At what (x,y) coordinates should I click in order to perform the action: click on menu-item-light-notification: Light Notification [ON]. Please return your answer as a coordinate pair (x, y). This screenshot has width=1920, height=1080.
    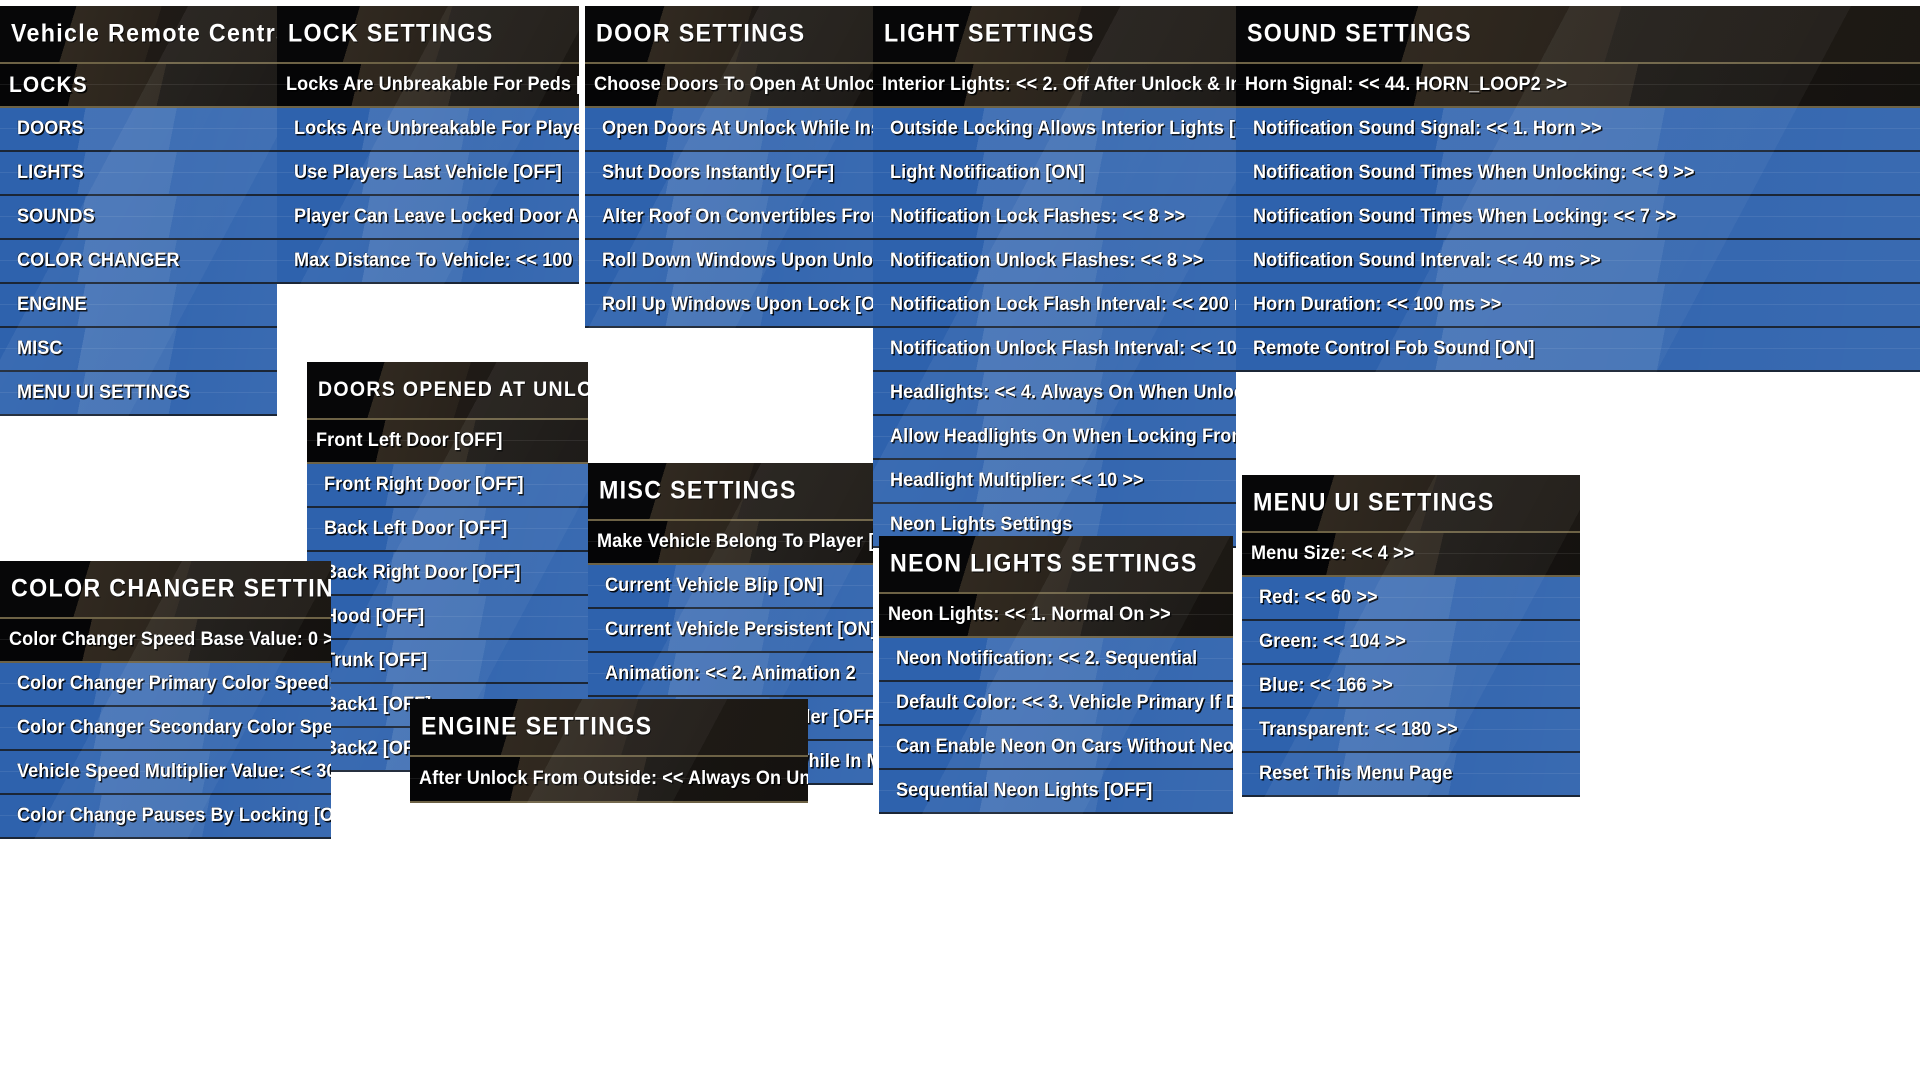
    Looking at the image, I should click on (1054, 174).